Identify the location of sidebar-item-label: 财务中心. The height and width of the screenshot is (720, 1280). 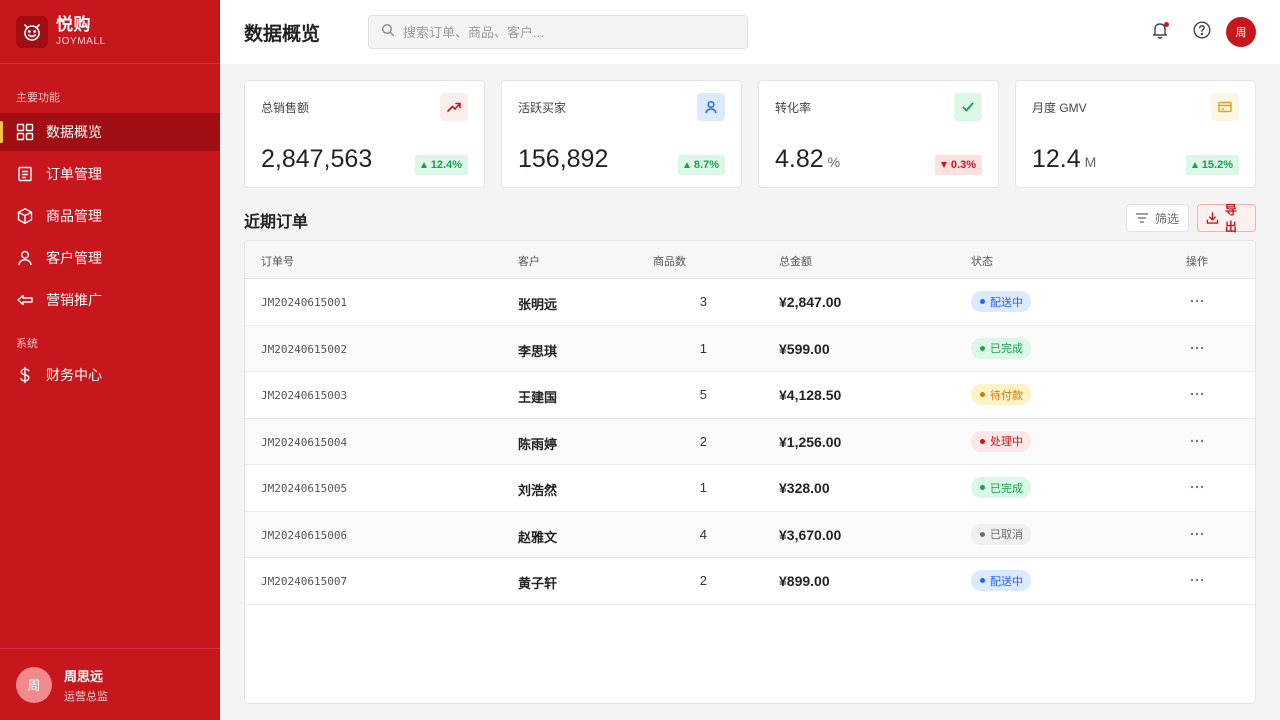
(74, 375).